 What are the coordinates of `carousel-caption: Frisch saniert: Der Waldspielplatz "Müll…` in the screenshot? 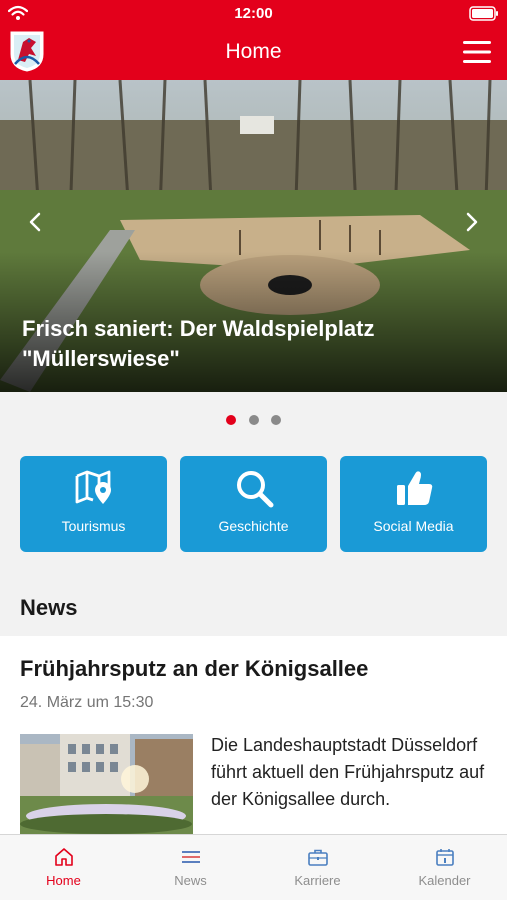 It's located at (252, 344).